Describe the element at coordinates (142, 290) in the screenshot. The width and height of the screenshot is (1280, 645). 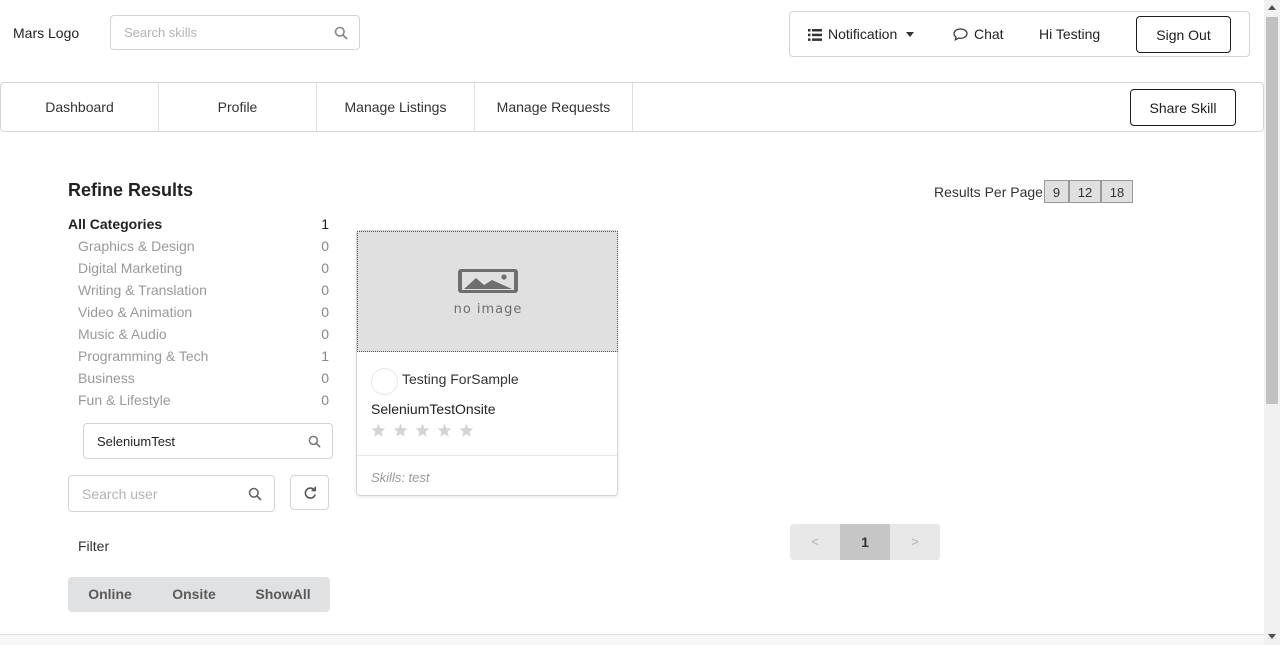
I see `category-name: Writing & Translation` at that location.